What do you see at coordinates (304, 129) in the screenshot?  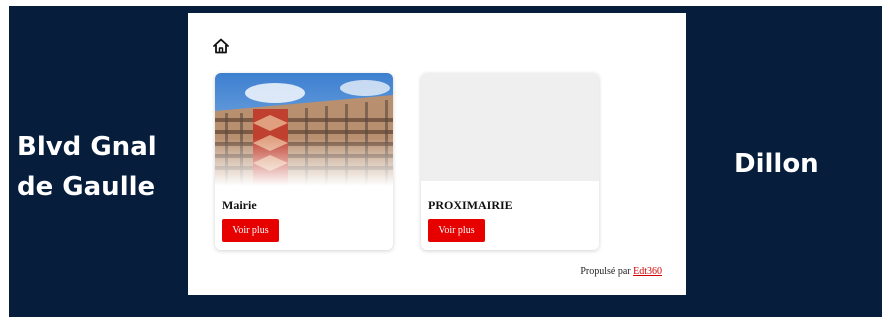 I see `building-photo` at bounding box center [304, 129].